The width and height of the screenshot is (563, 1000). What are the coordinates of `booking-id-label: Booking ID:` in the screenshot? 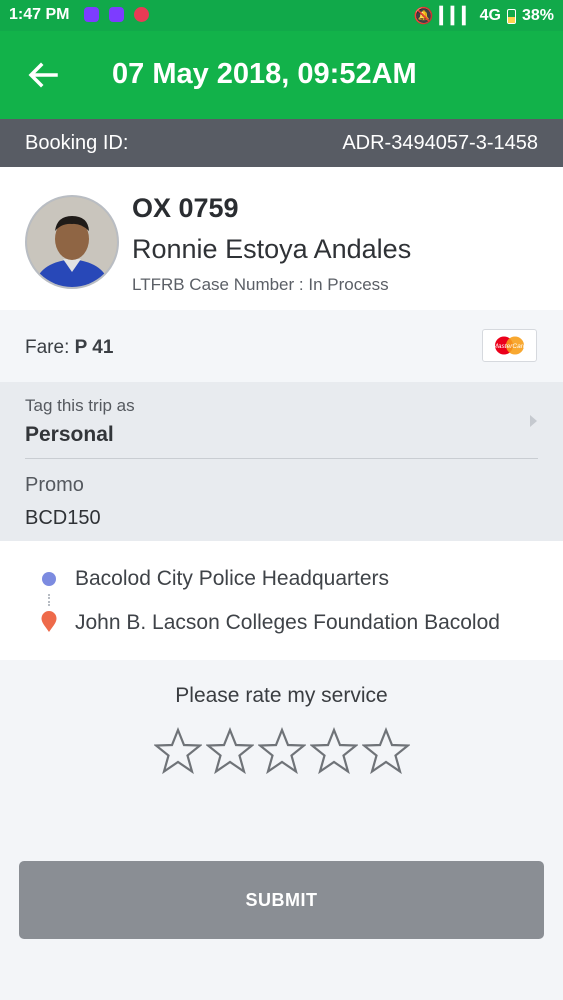 It's located at (77, 143).